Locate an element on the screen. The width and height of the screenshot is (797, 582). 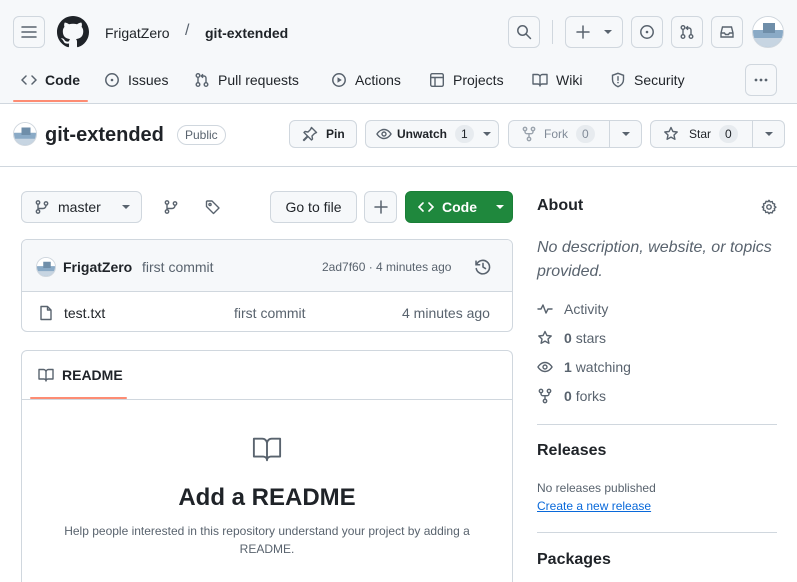
table-row: test.txt first commit 4 minutes ago is located at coordinates (267, 311).